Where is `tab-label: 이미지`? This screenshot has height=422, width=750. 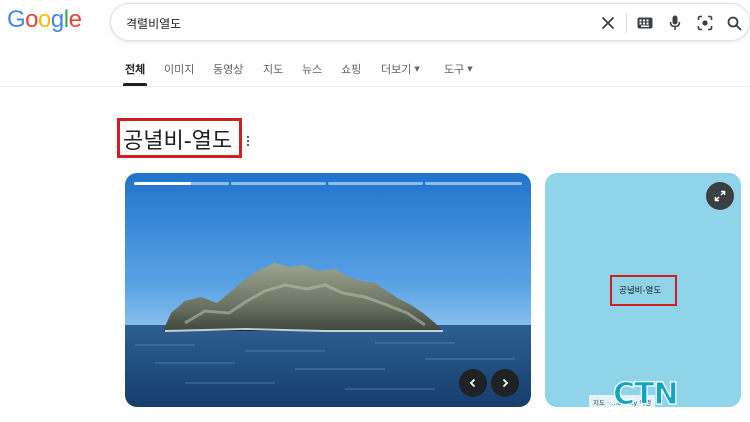
tab-label: 이미지 is located at coordinates (179, 69).